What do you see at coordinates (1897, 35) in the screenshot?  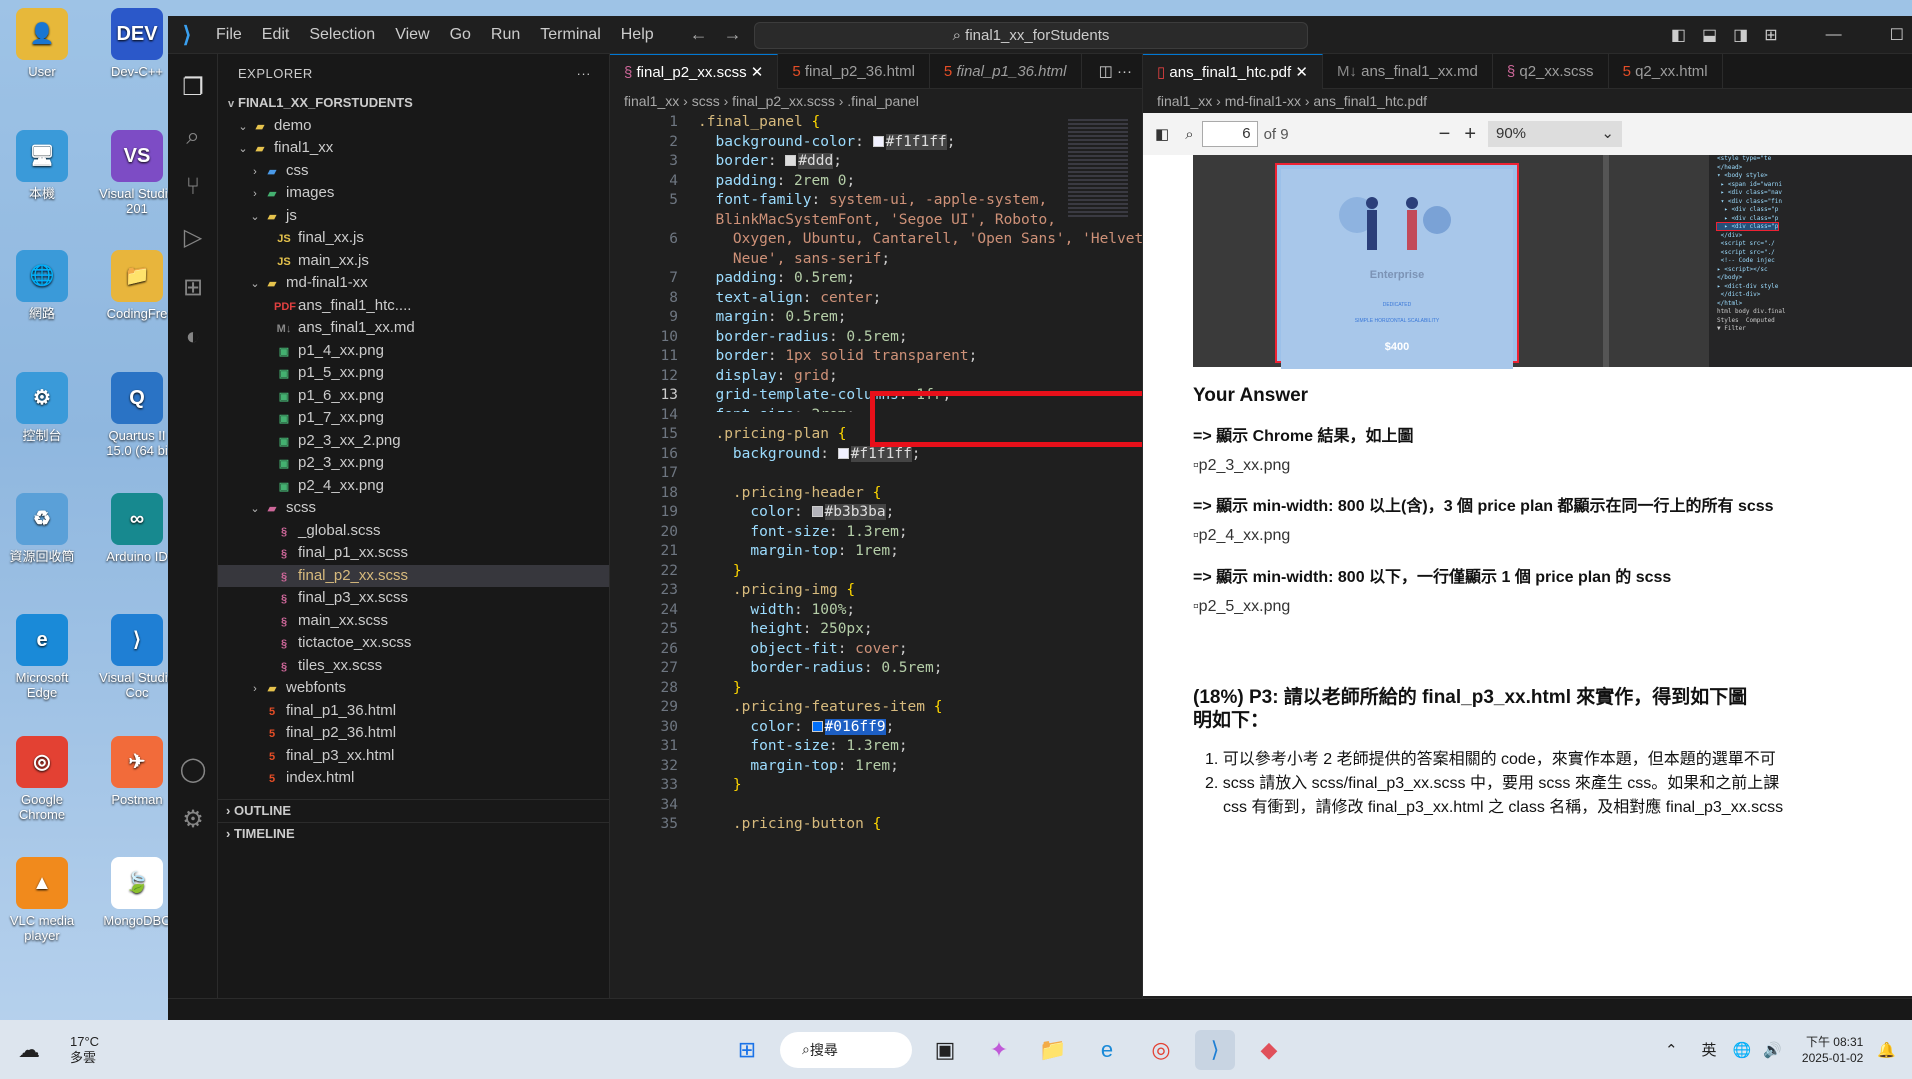 I see `maximize-icon: ☐` at bounding box center [1897, 35].